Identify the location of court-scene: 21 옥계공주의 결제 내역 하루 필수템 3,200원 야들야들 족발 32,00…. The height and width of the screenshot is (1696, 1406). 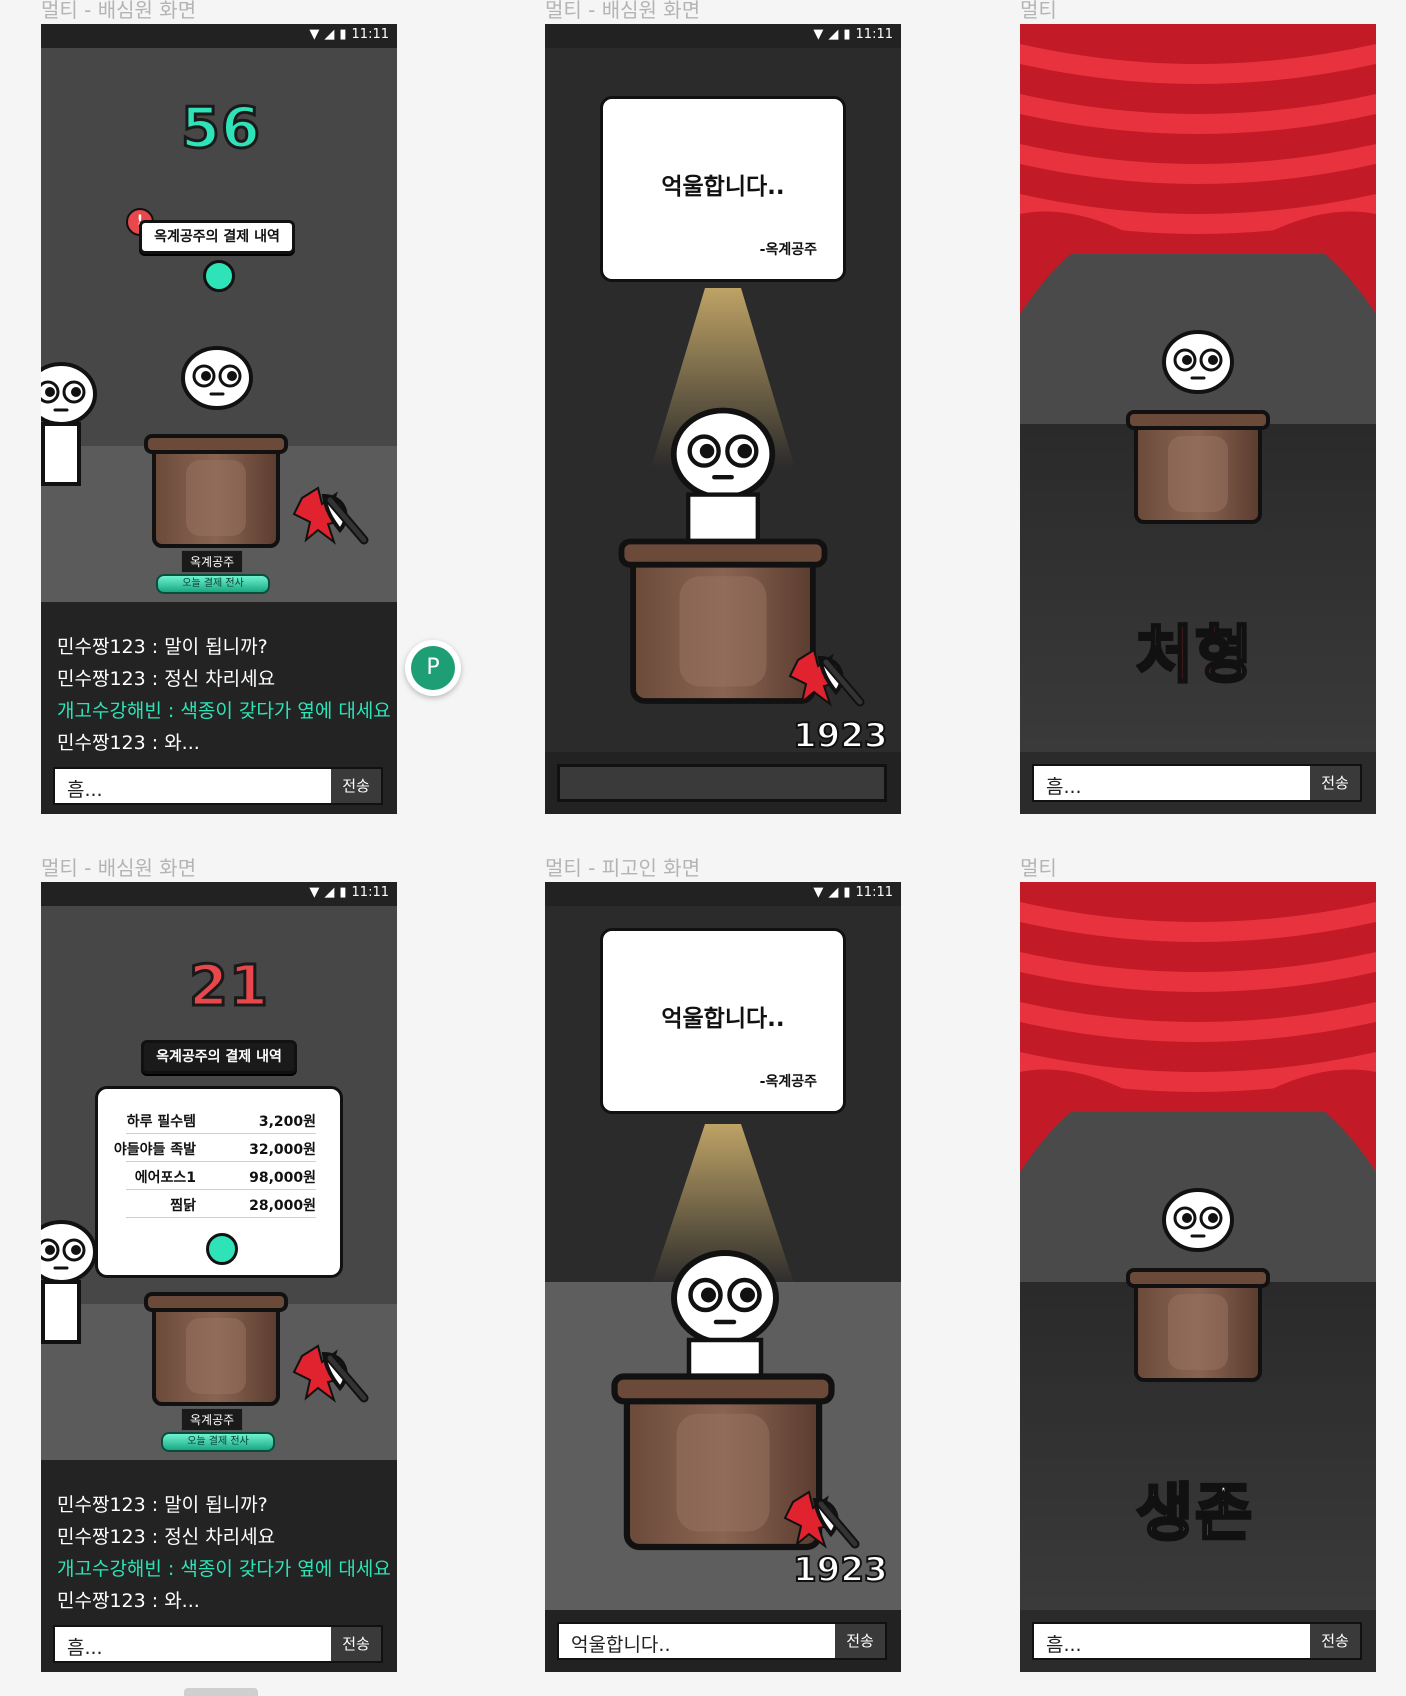
(219, 1183).